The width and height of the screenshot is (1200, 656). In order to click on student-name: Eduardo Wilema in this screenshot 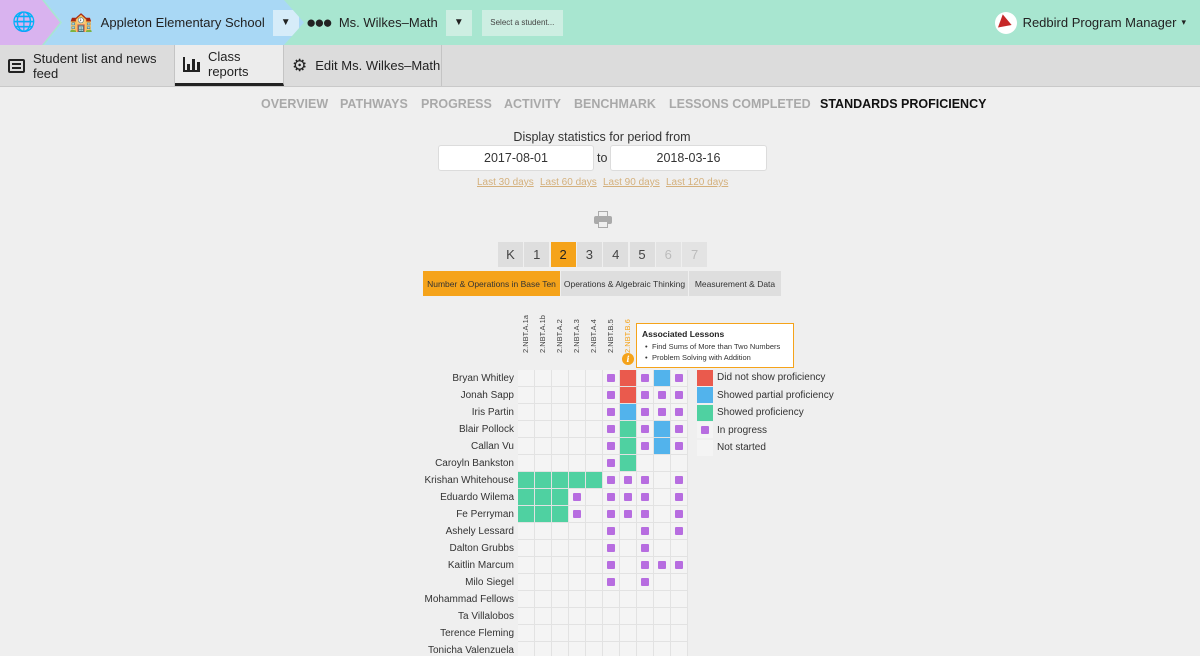, I will do `click(447, 497)`.